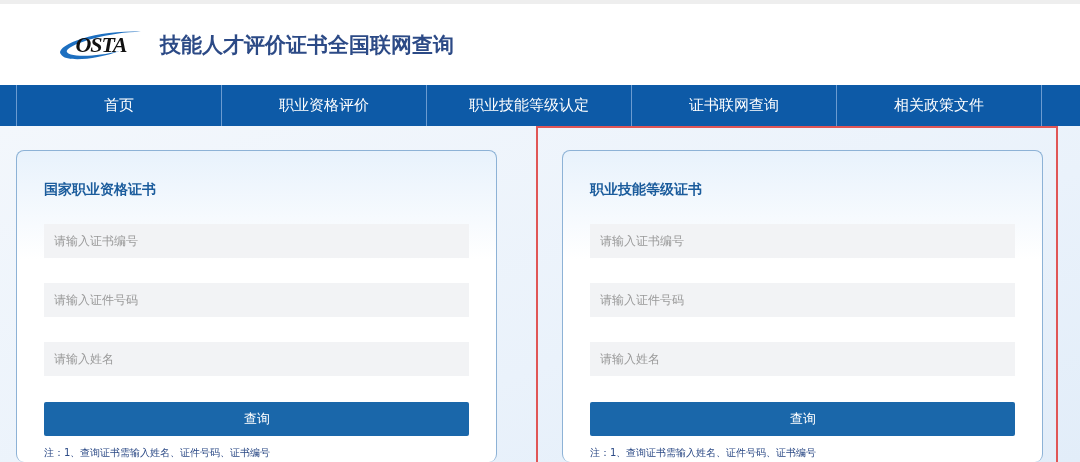  Describe the element at coordinates (646, 190) in the screenshot. I see `card-title: 职业技能等级证书` at that location.